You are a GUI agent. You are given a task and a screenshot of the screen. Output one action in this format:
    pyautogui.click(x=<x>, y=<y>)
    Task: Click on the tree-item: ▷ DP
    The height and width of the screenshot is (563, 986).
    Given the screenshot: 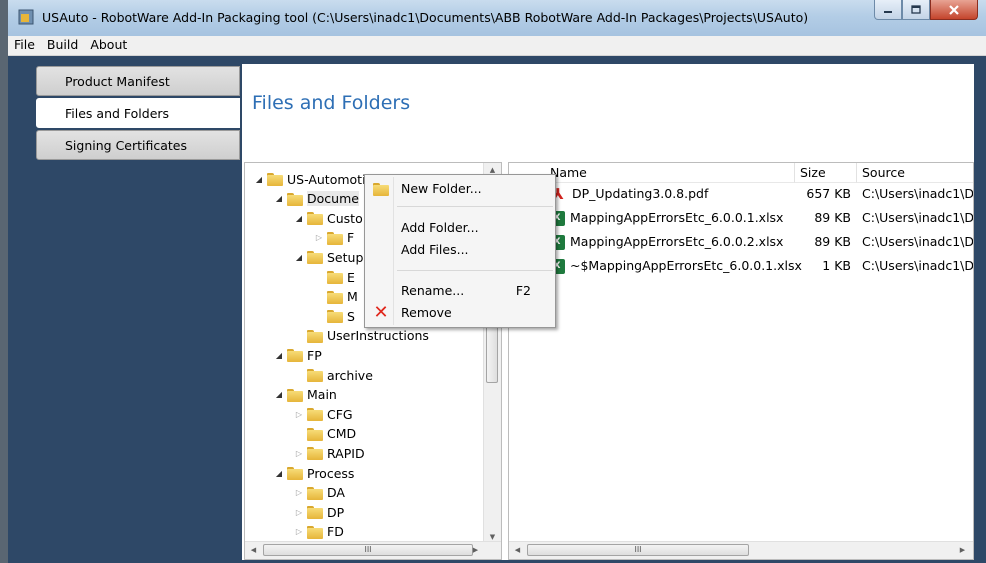 What is the action you would take?
    pyautogui.click(x=318, y=512)
    